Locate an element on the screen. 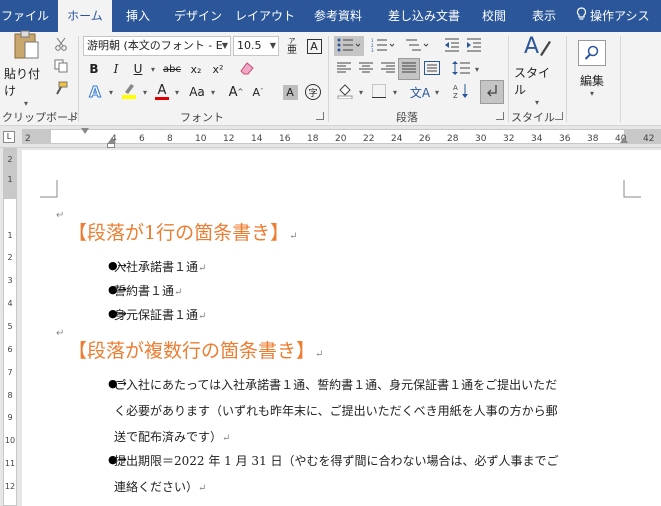  align-left-button is located at coordinates (344, 69).